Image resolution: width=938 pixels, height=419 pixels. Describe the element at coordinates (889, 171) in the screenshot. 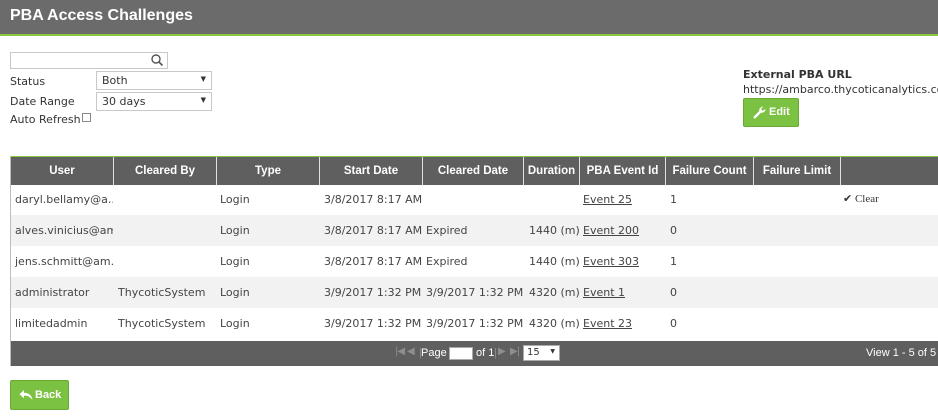

I see `column-header-action` at that location.